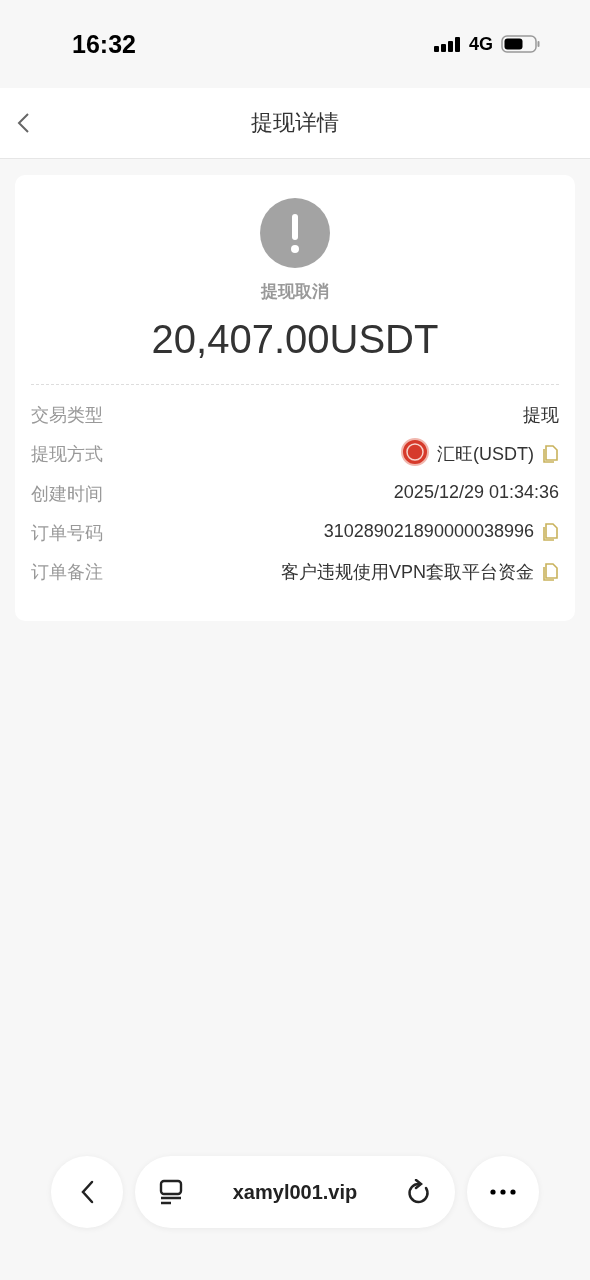 The image size is (590, 1280). Describe the element at coordinates (481, 44) in the screenshot. I see `network-type: 4G` at that location.